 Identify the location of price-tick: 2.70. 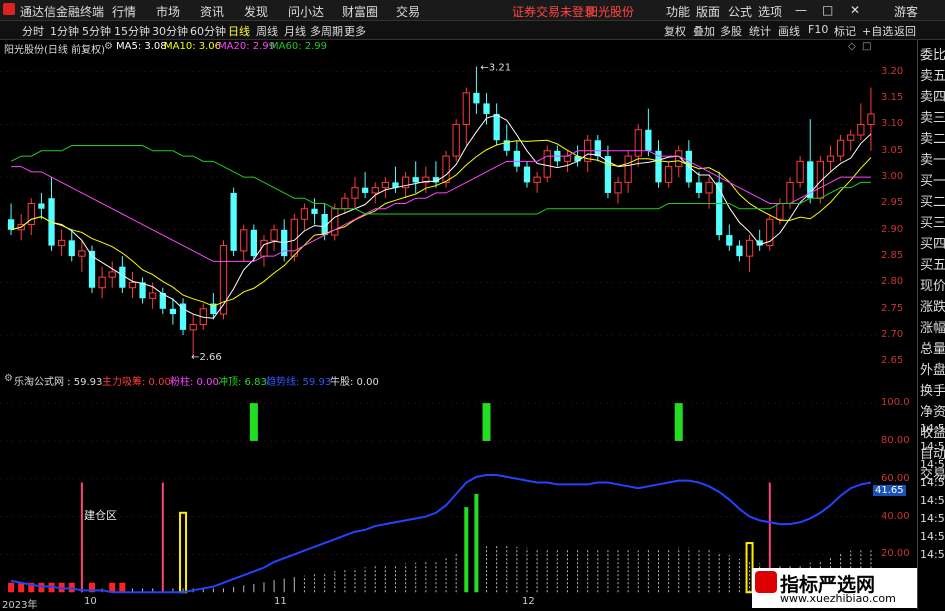
(892, 335).